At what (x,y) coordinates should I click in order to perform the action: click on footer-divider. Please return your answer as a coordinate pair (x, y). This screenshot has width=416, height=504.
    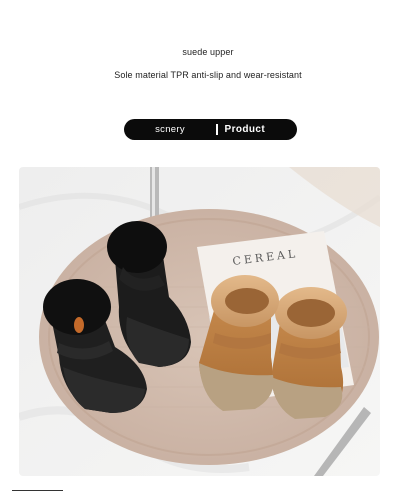
    Looking at the image, I should click on (37, 490).